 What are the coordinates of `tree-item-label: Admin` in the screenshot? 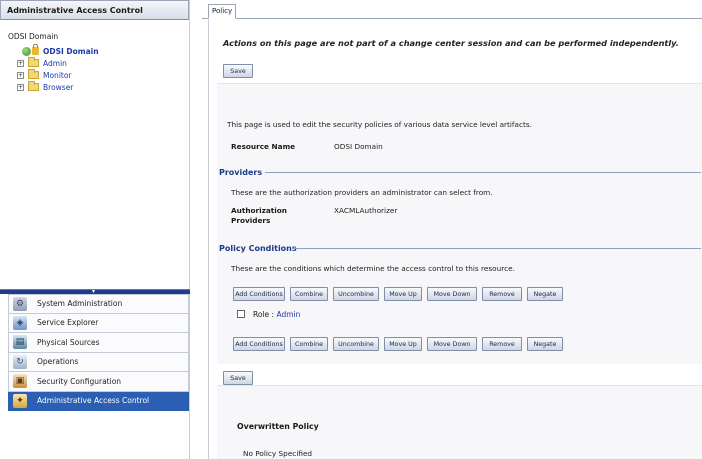 It's located at (55, 63).